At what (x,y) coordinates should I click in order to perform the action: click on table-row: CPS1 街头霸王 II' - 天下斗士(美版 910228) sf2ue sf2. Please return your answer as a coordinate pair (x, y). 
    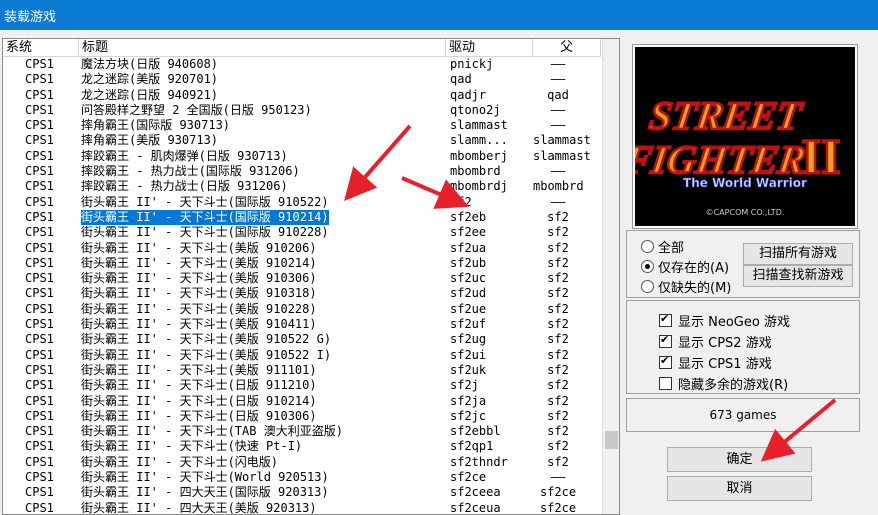
    Looking at the image, I should click on (302, 309).